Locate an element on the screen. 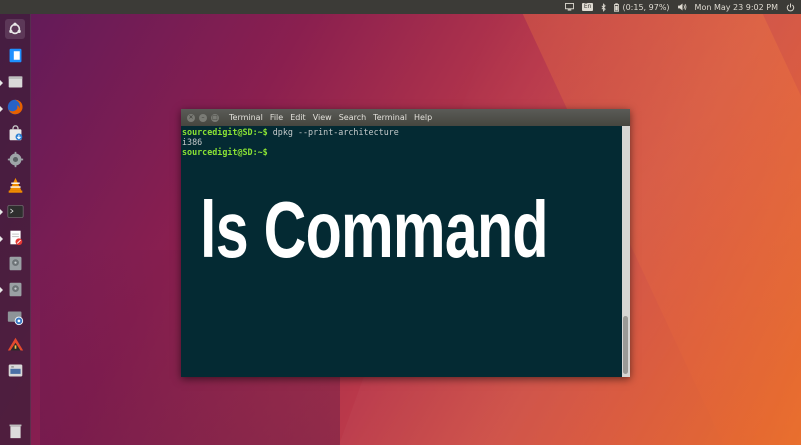 This screenshot has width=801, height=445. battery-indicator: (0:15, 97%) is located at coordinates (642, 7).